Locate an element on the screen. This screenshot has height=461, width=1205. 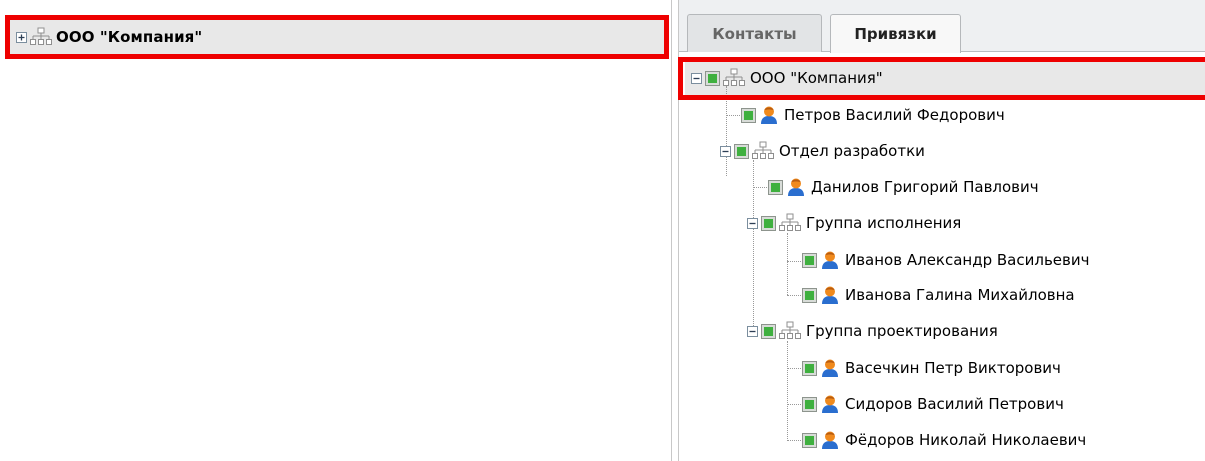
tree-node-group: Группа исполнения is located at coordinates (854, 223).